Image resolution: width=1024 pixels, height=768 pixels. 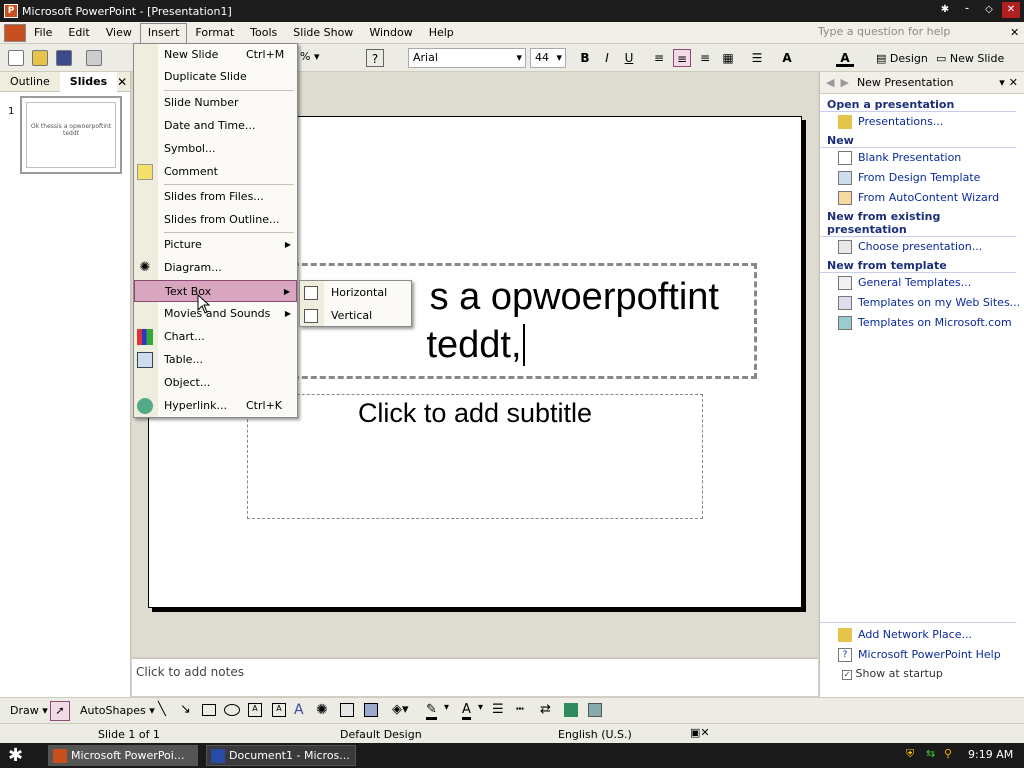 What do you see at coordinates (119, 33) in the screenshot?
I see `menu-view: View` at bounding box center [119, 33].